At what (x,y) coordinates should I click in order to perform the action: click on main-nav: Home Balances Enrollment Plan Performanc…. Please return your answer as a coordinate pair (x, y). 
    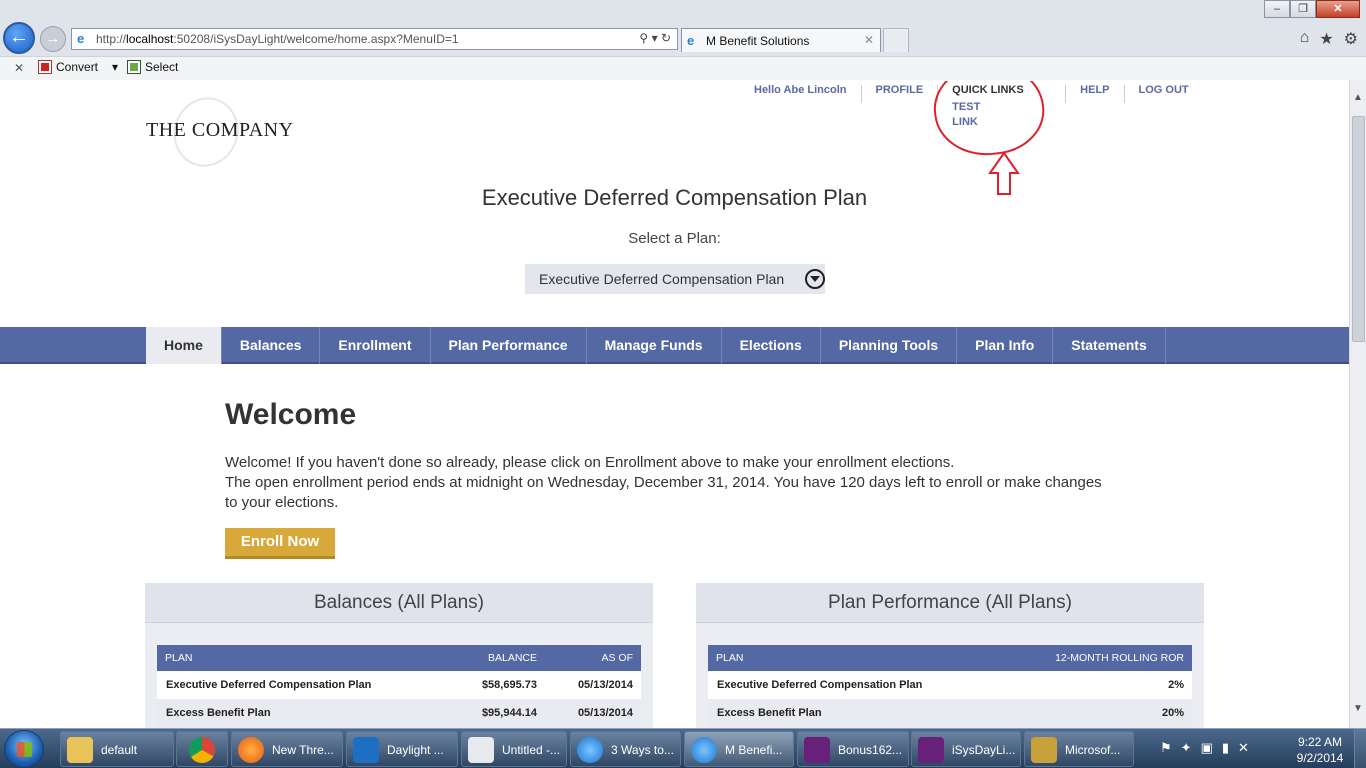
    Looking at the image, I should click on (674, 345).